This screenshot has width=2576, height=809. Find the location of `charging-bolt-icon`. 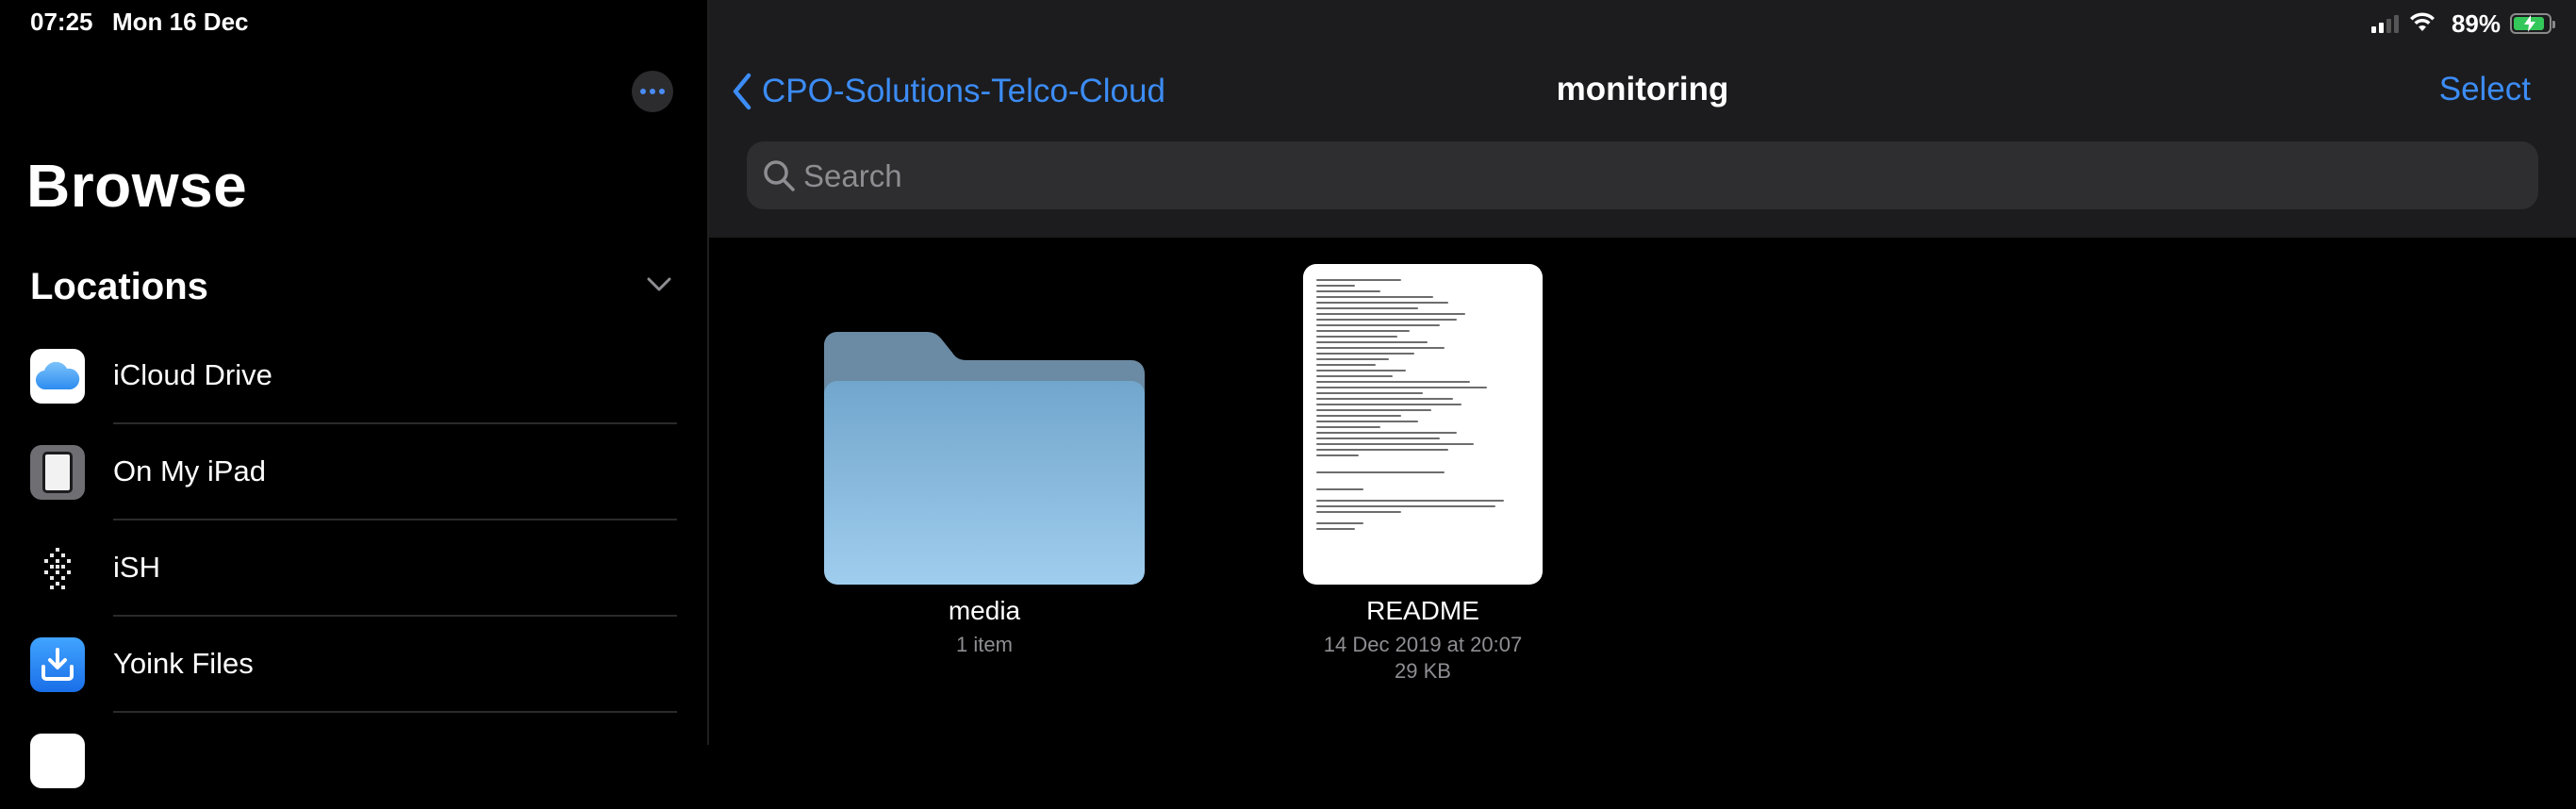

charging-bolt-icon is located at coordinates (2529, 23).